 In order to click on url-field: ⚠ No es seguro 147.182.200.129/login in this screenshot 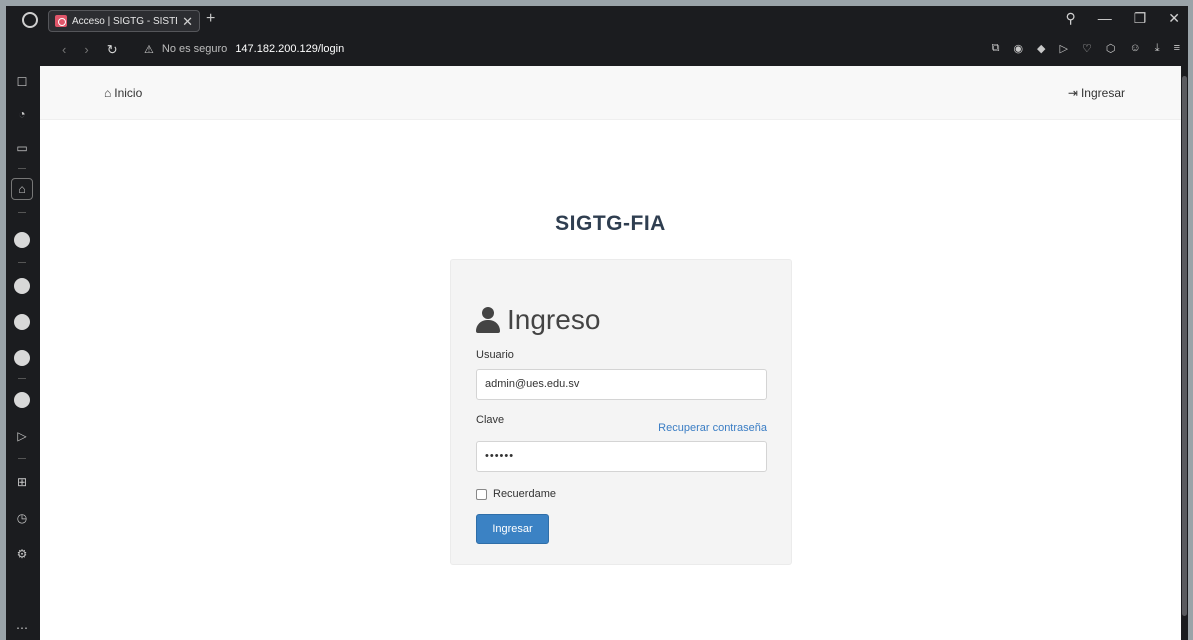, I will do `click(244, 49)`.